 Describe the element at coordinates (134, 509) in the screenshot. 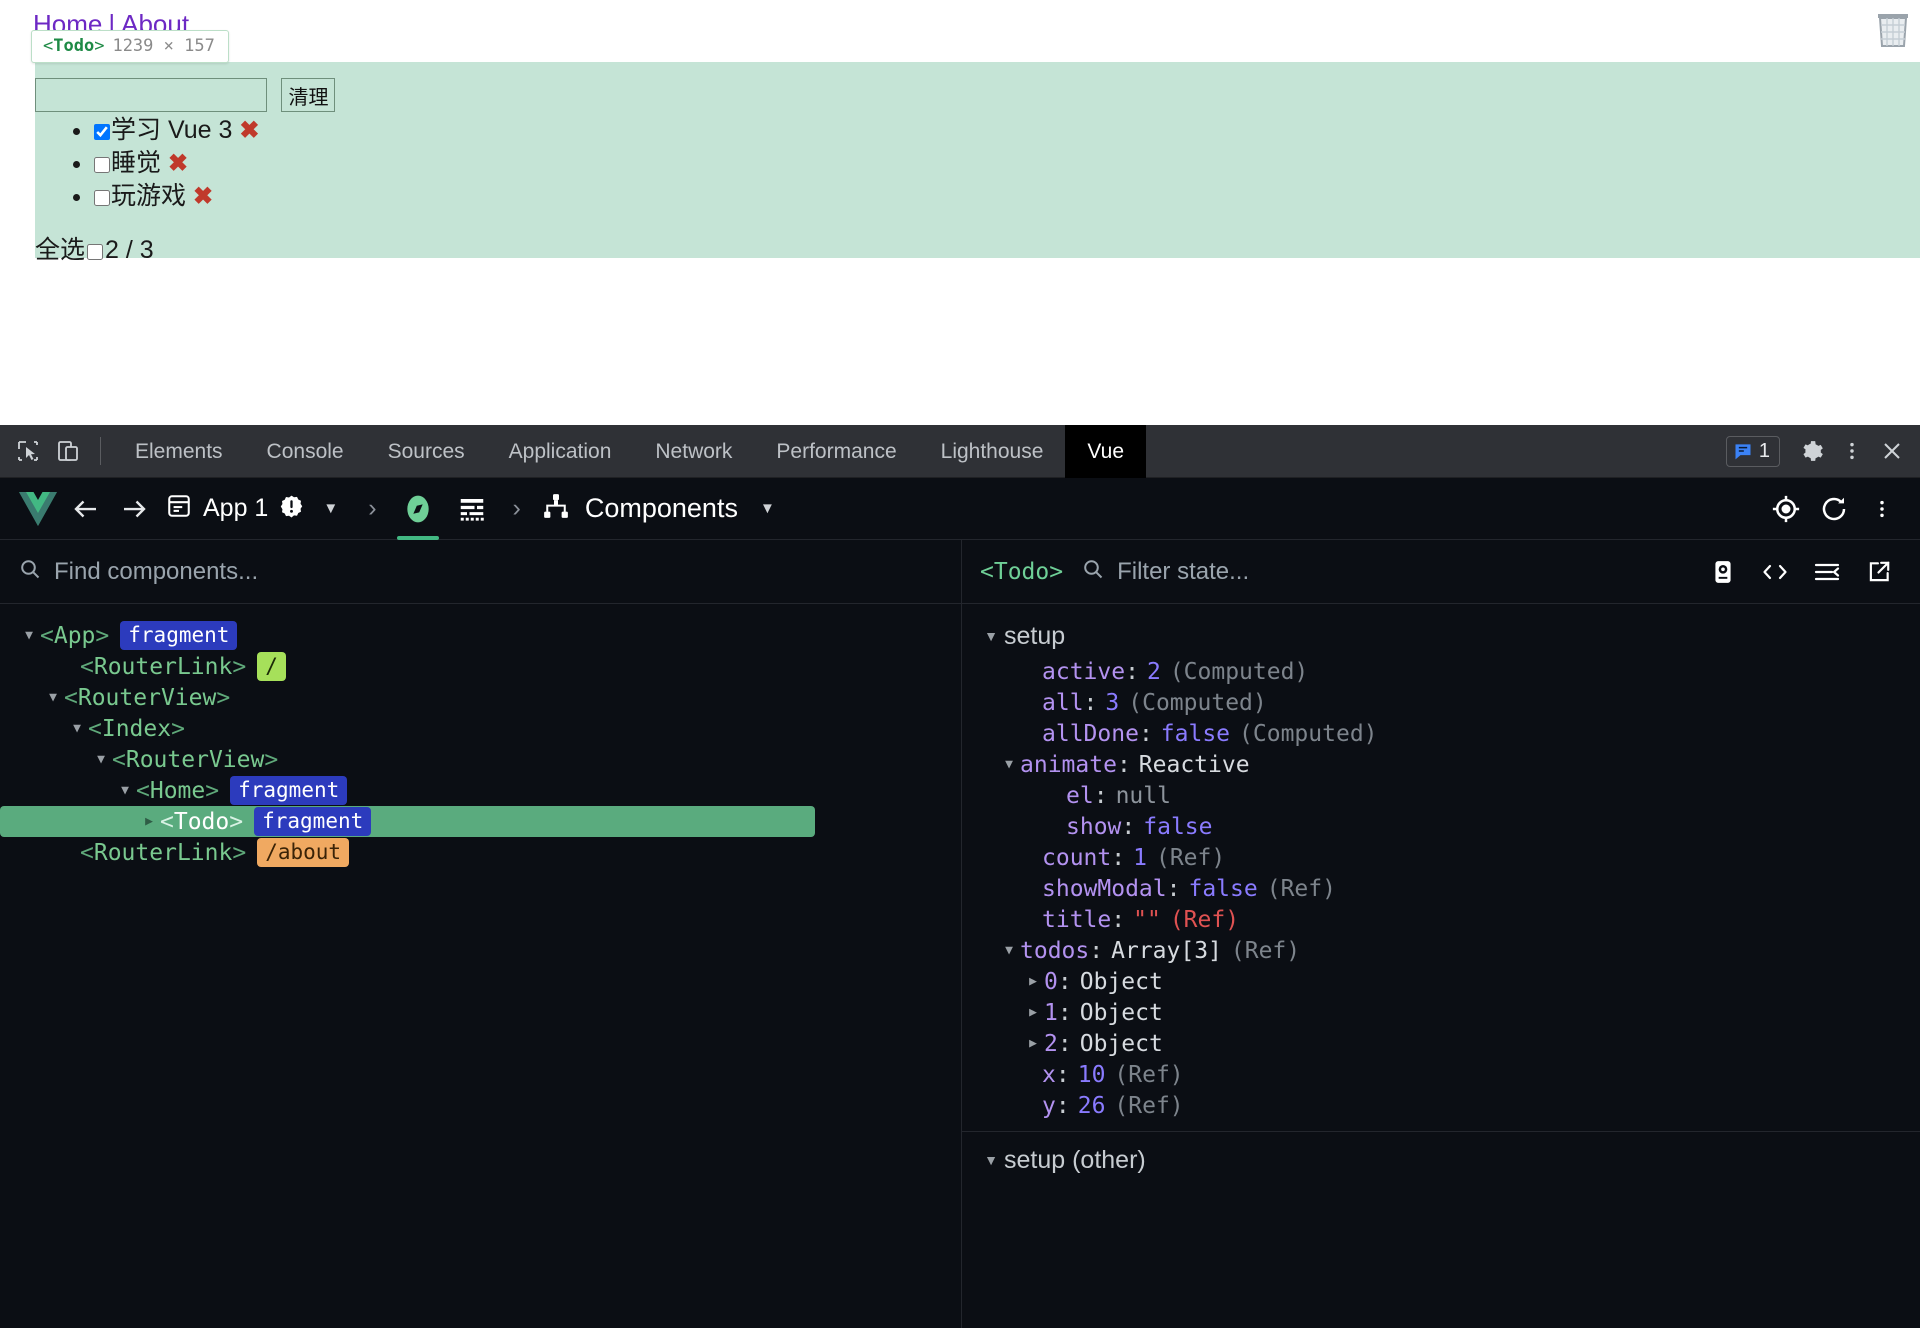

I see `arrow-right-icon` at that location.